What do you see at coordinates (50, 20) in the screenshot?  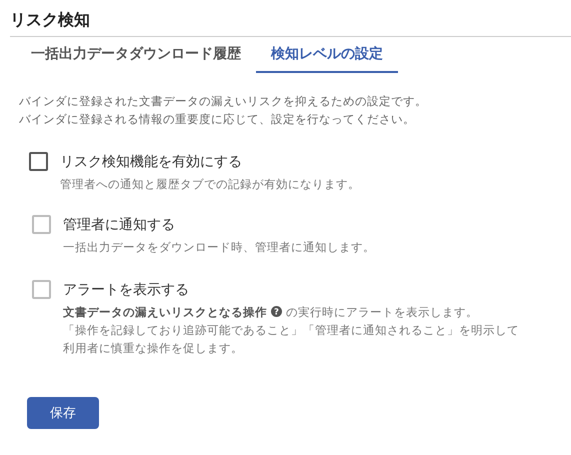 I see `page-title: リスク検知` at bounding box center [50, 20].